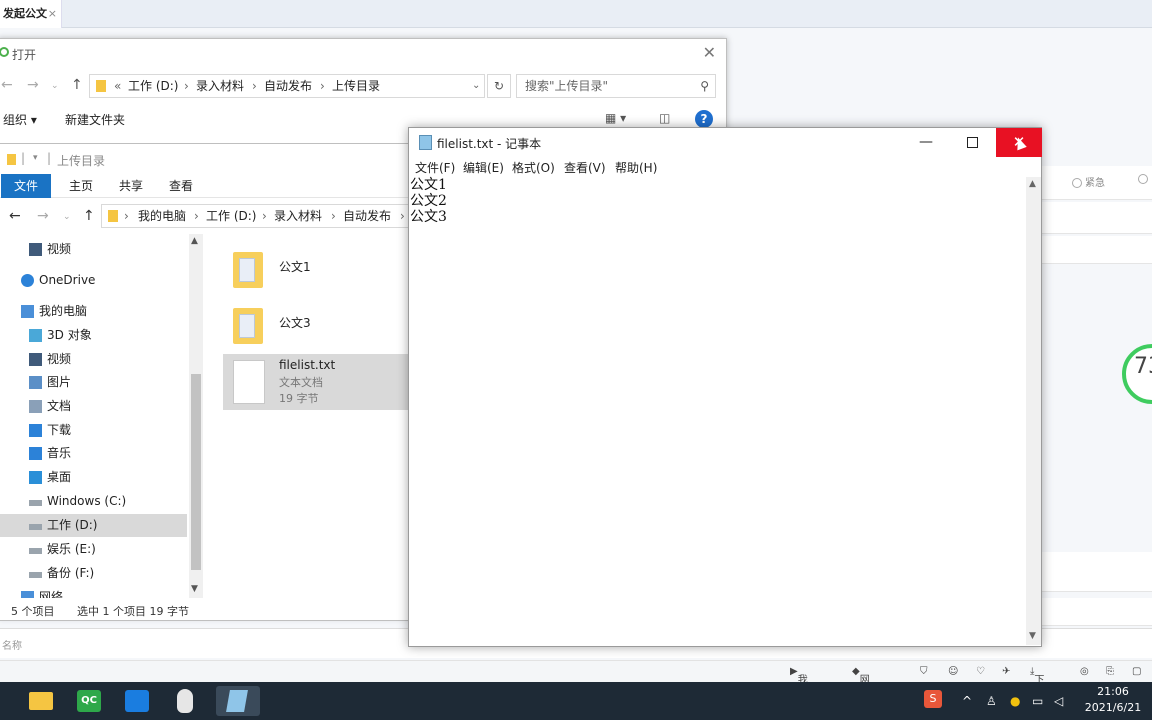  What do you see at coordinates (1037, 683) in the screenshot?
I see `download-link: ⤓ 下载` at bounding box center [1037, 683].